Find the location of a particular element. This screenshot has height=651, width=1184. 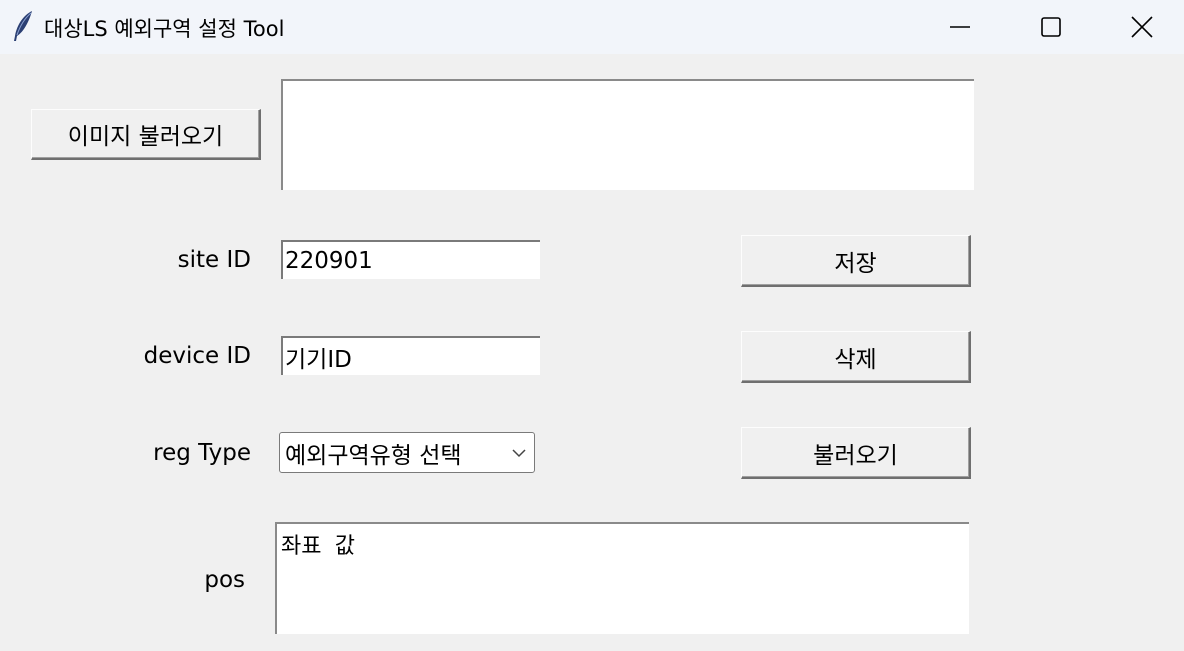

window-title: 대상LS 예외구역 설정 Tool is located at coordinates (164, 29).